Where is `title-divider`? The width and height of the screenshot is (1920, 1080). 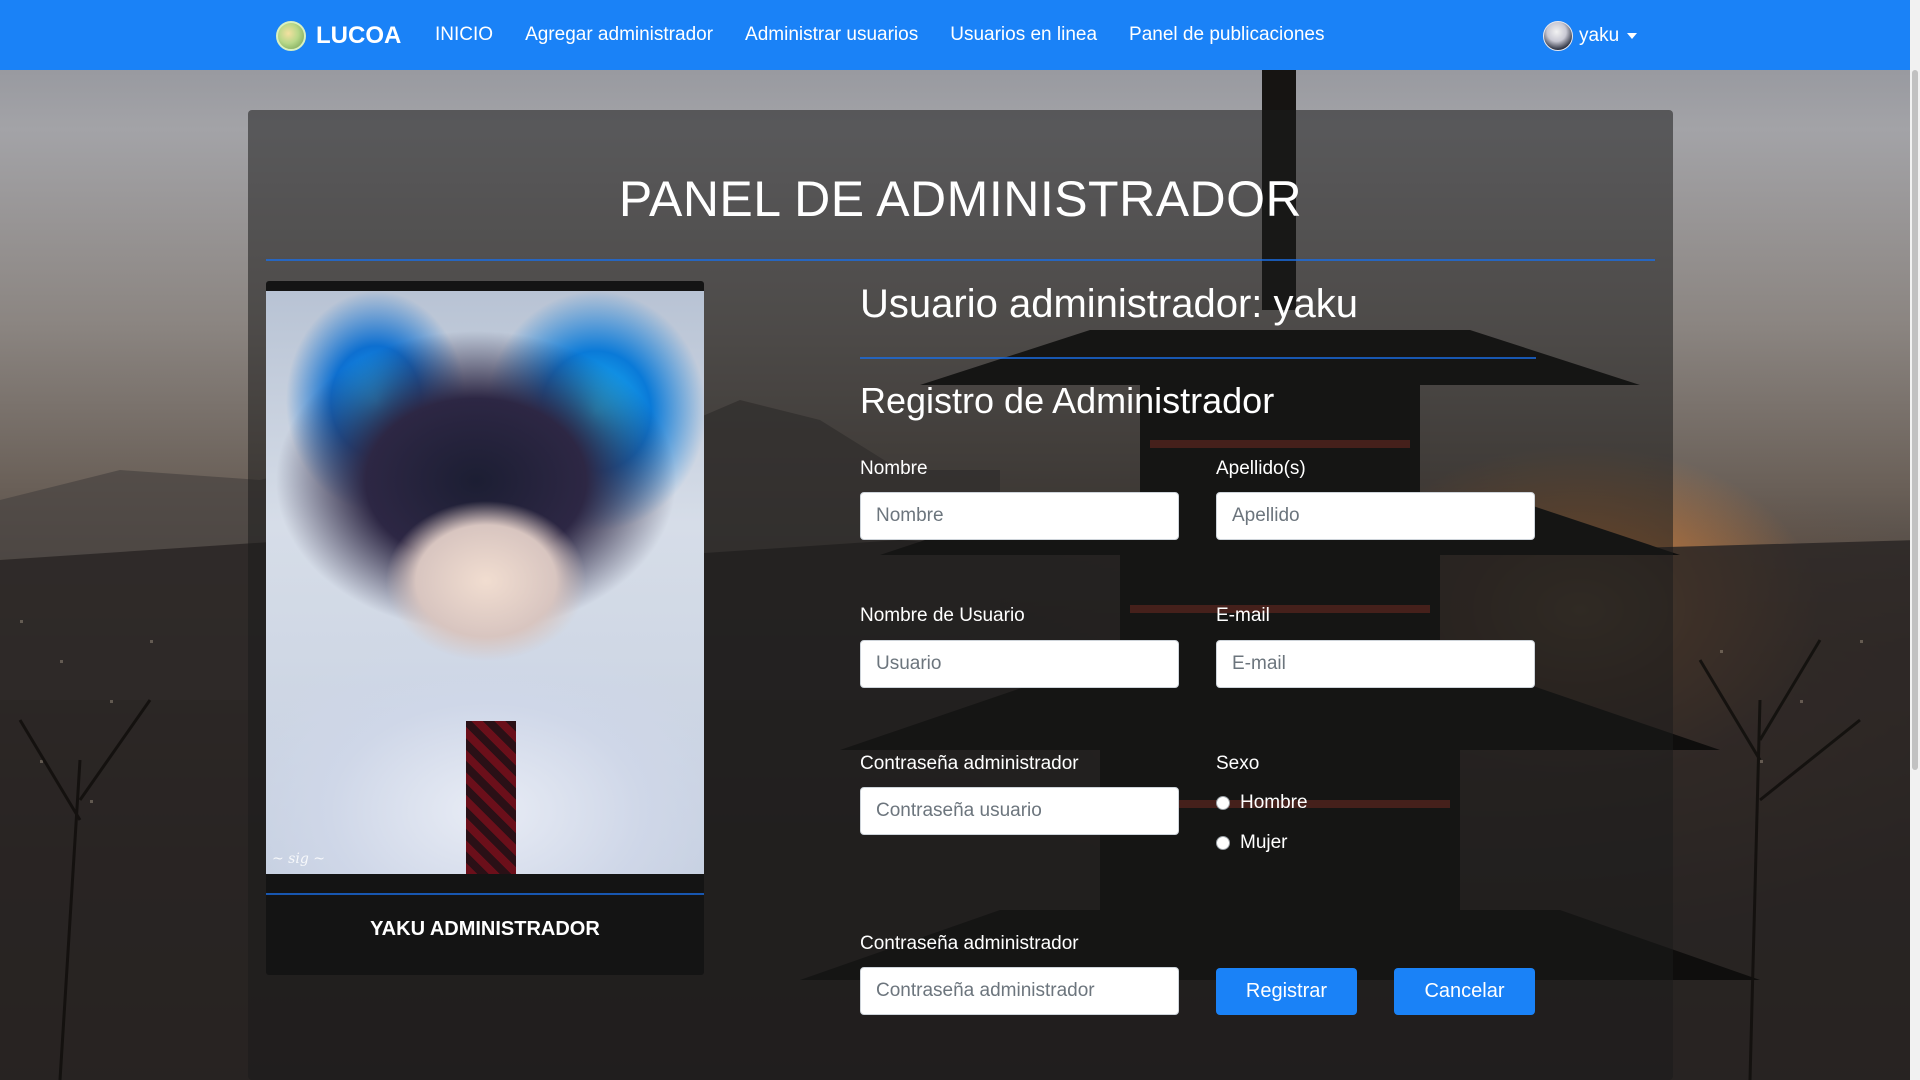 title-divider is located at coordinates (960, 260).